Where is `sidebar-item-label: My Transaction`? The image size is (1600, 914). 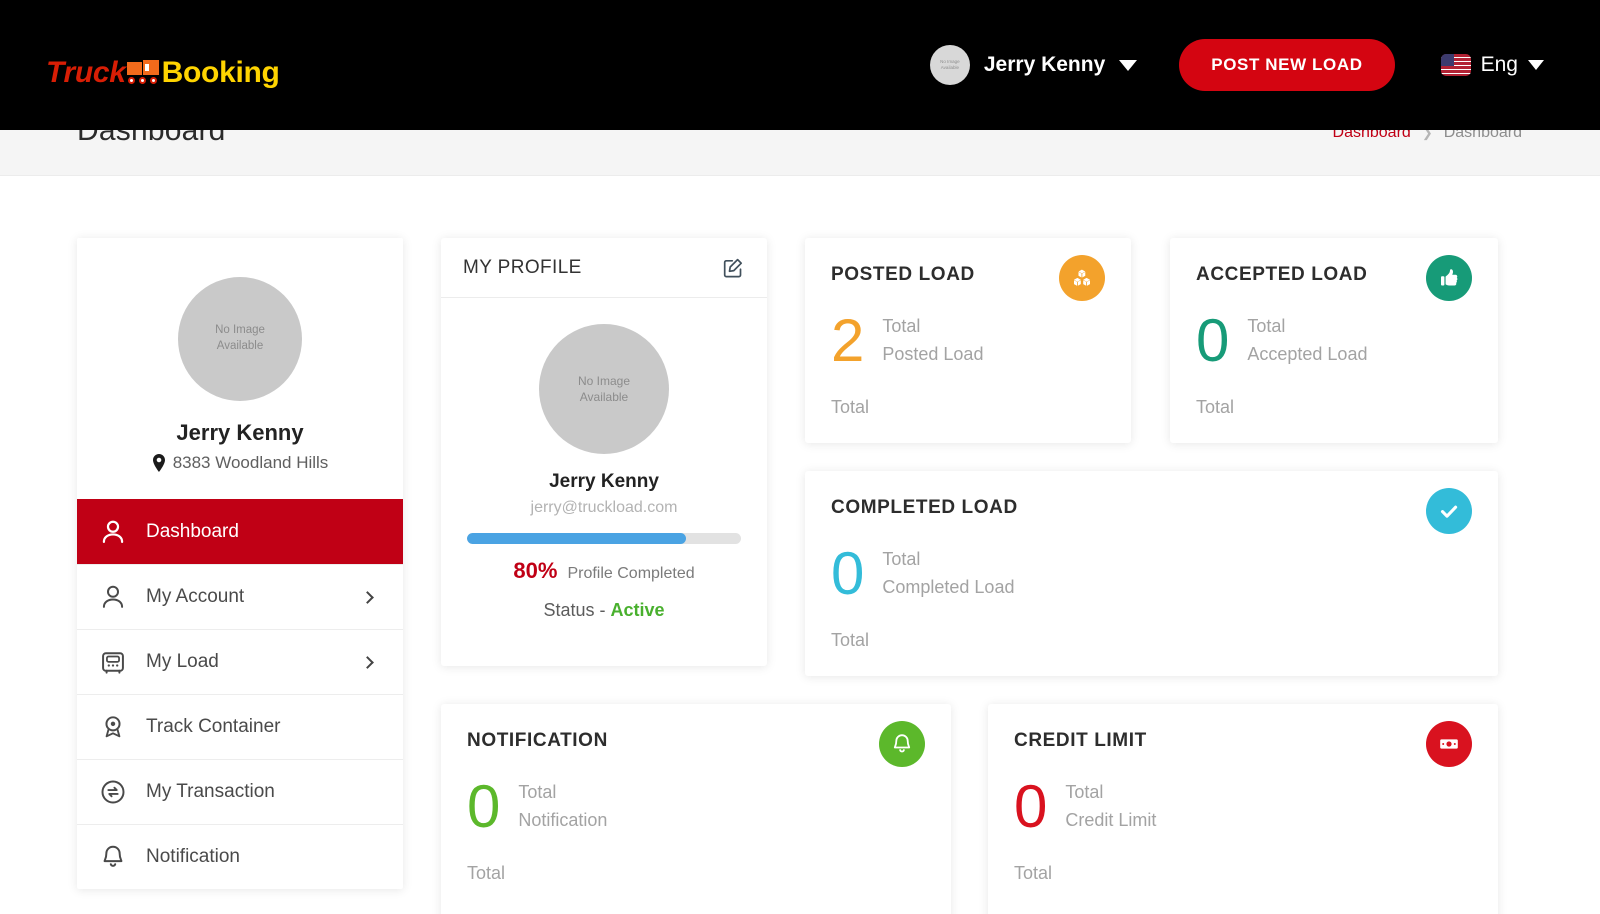 sidebar-item-label: My Transaction is located at coordinates (210, 791).